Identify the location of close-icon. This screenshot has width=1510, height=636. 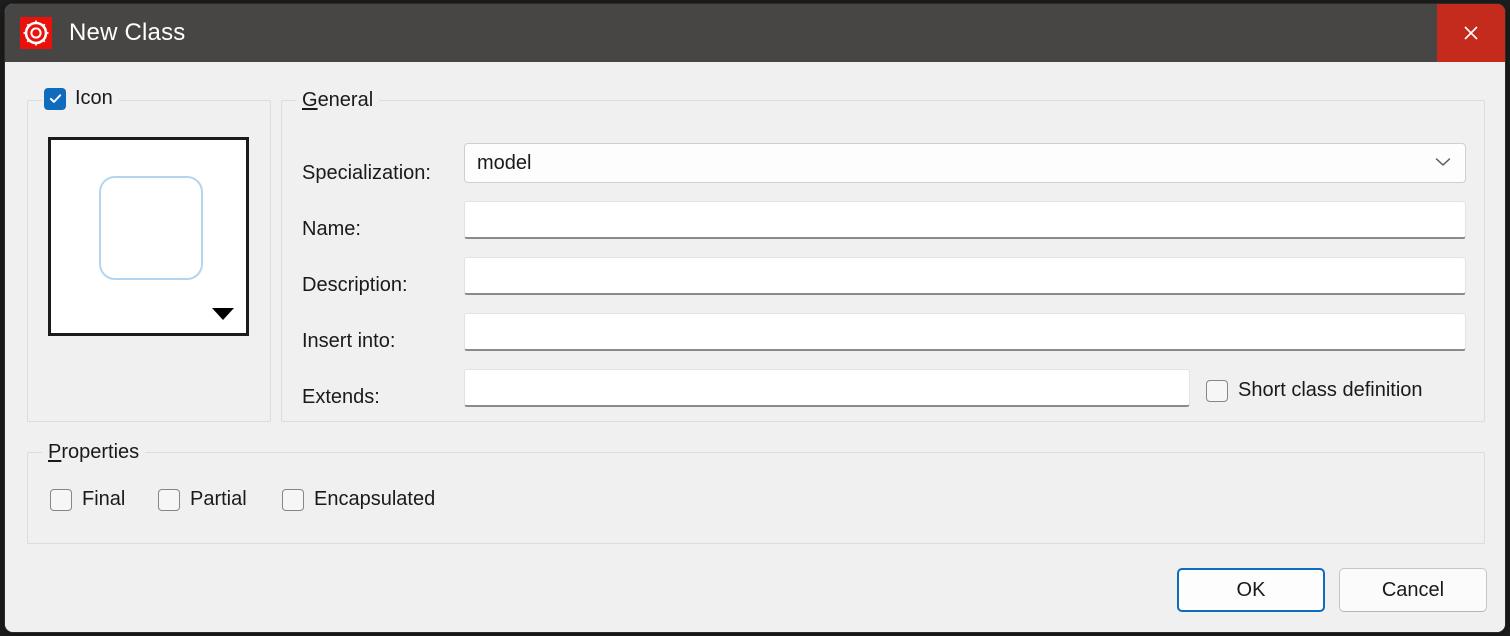
(1471, 33).